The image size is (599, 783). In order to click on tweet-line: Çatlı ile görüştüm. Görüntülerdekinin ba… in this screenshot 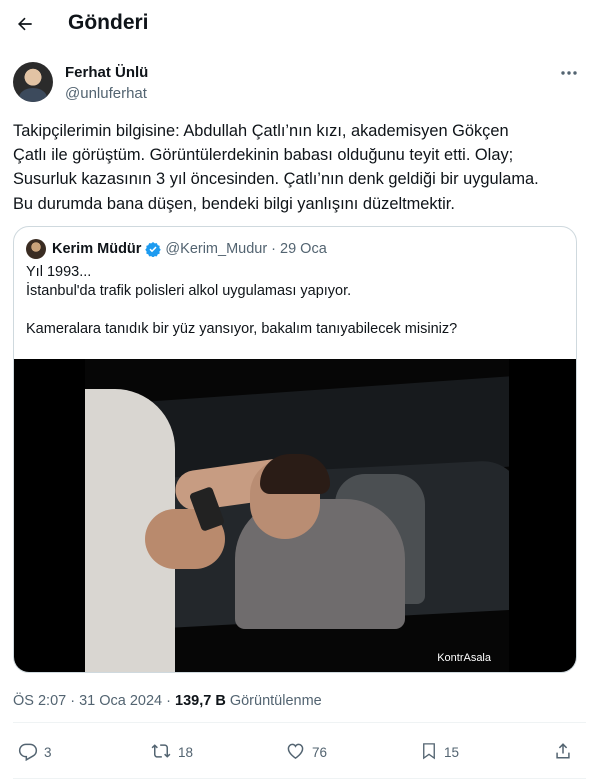, I will do `click(263, 155)`.